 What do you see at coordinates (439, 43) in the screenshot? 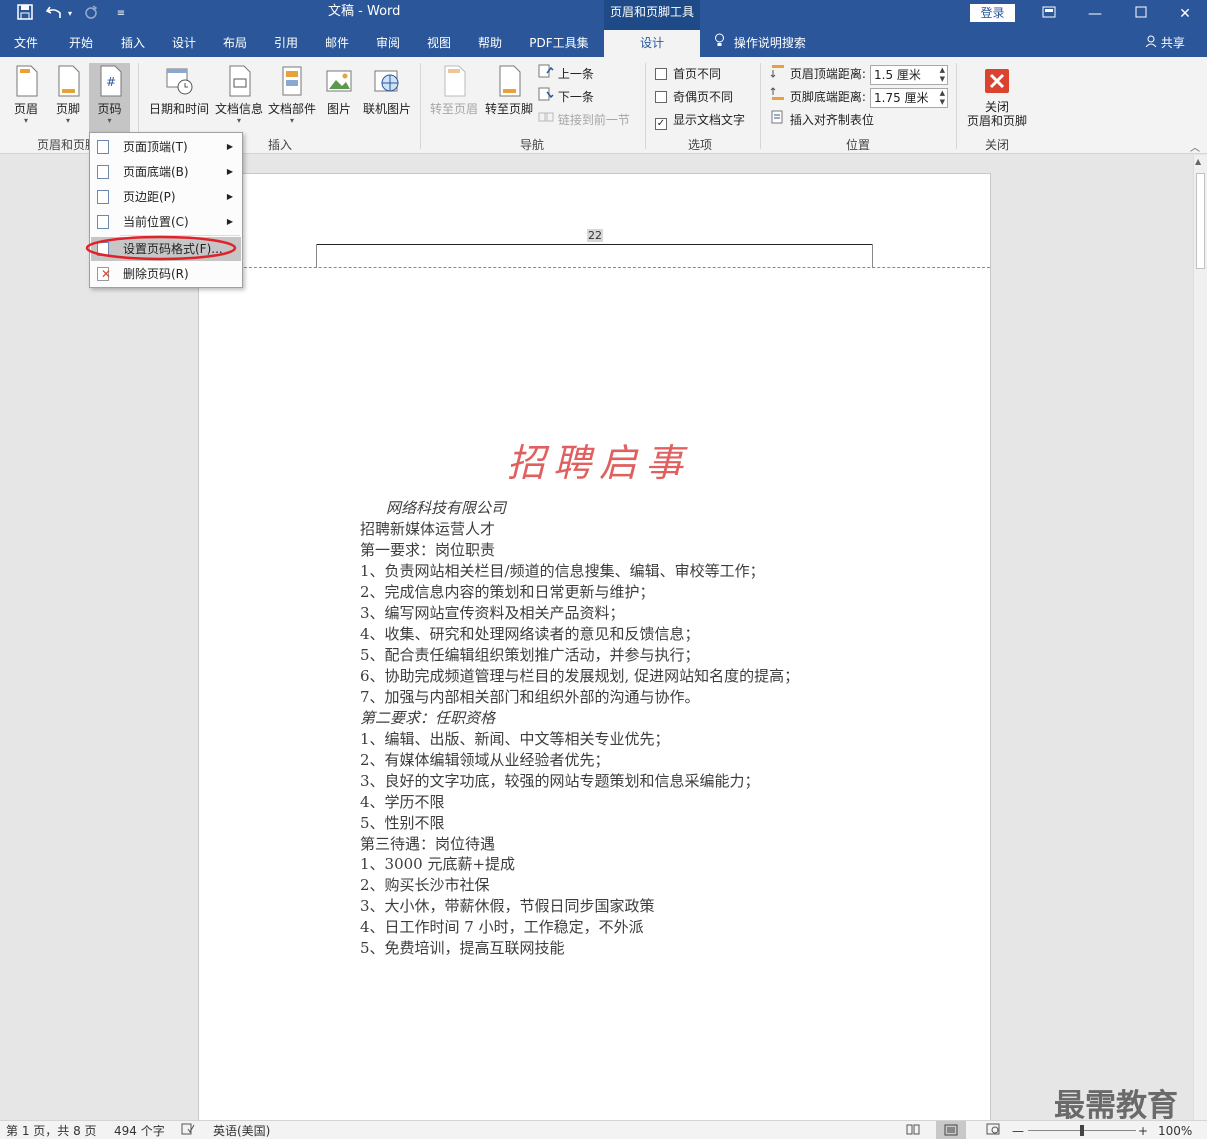
I see `tab-view: 视图` at bounding box center [439, 43].